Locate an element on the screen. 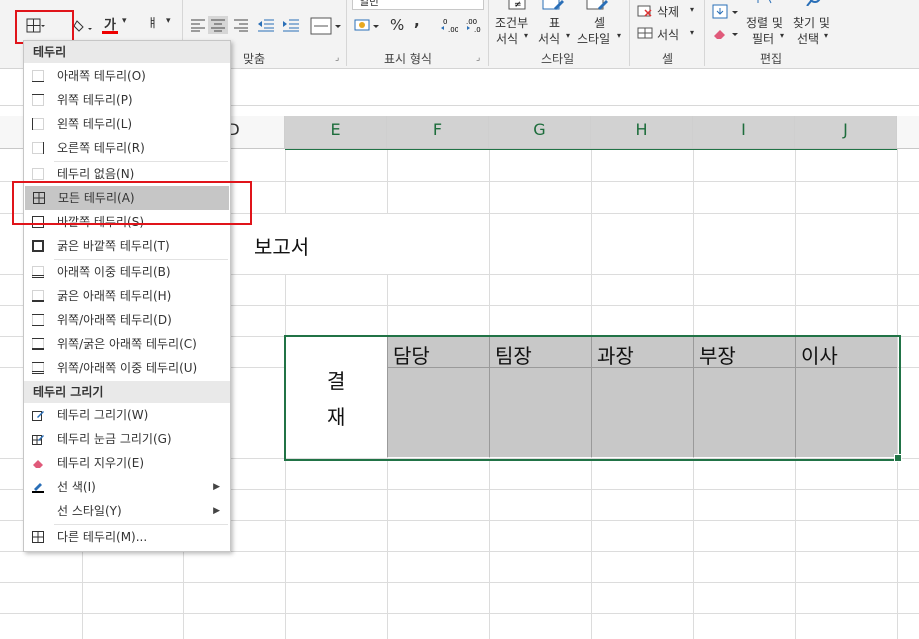 The width and height of the screenshot is (919, 639). increase-decimal-icon: 0.00 is located at coordinates (449, 26).